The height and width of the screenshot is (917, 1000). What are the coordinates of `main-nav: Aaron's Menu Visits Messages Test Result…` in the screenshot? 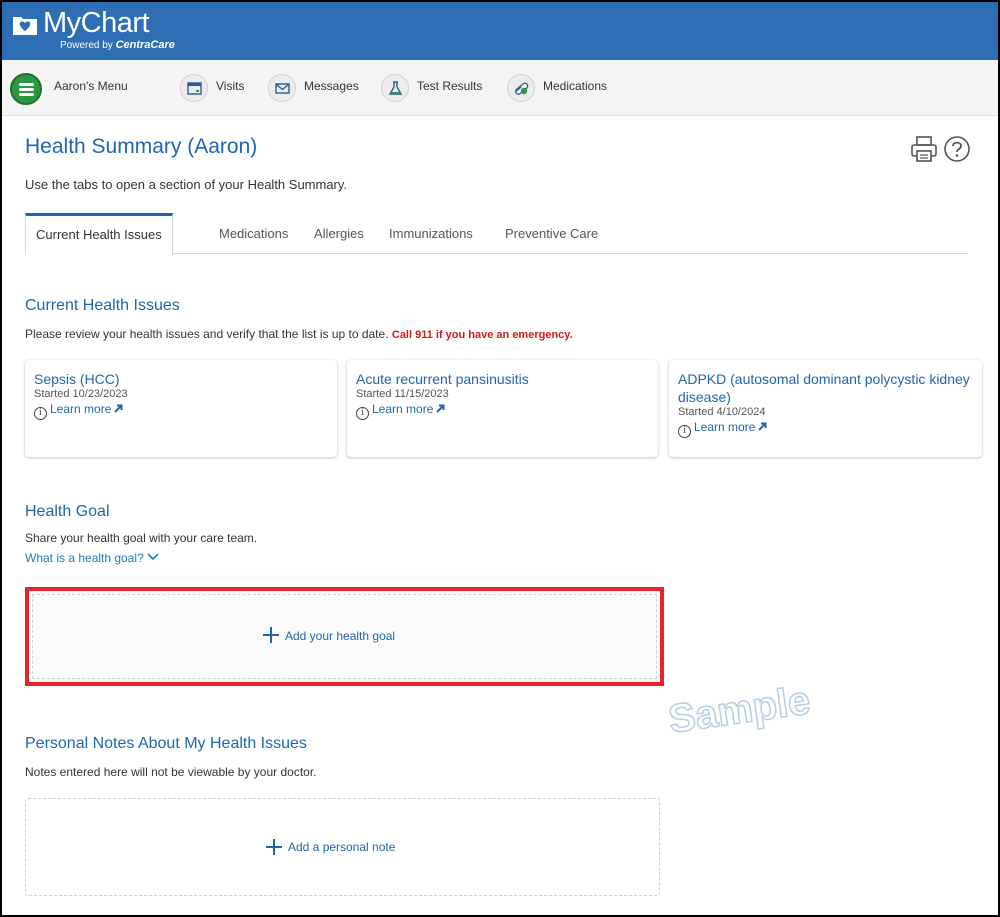 It's located at (500, 88).